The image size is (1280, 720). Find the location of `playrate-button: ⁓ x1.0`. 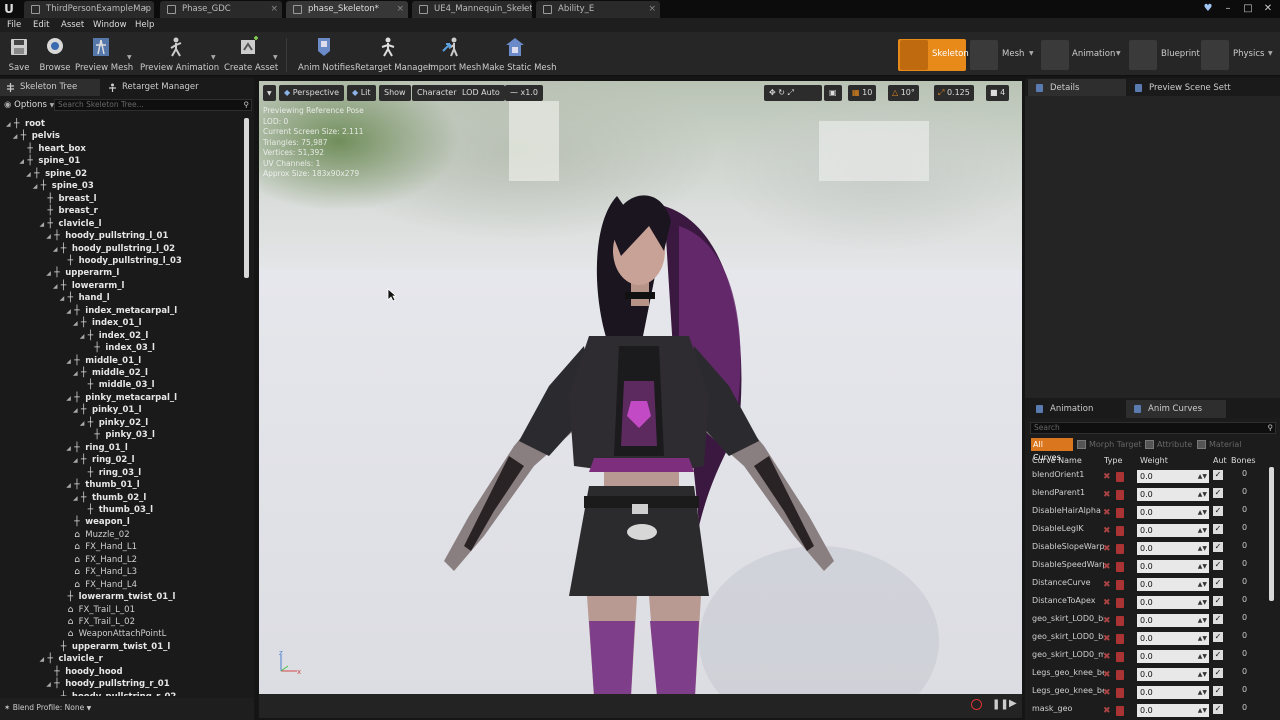

playrate-button: ⁓ x1.0 is located at coordinates (524, 93).